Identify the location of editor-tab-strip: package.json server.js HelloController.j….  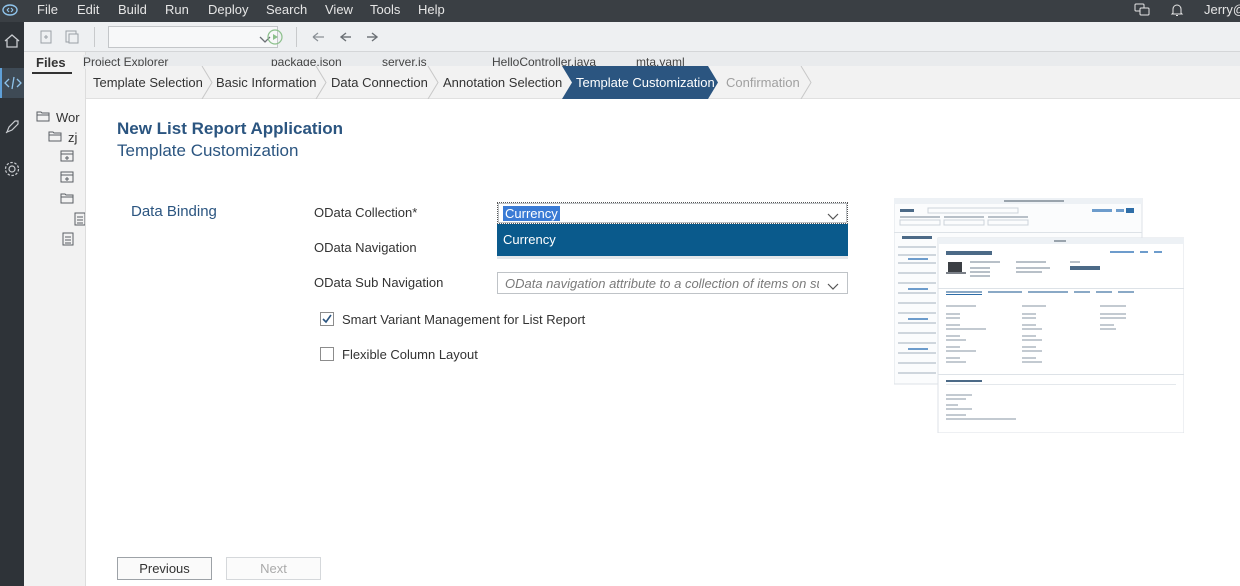
(663, 59).